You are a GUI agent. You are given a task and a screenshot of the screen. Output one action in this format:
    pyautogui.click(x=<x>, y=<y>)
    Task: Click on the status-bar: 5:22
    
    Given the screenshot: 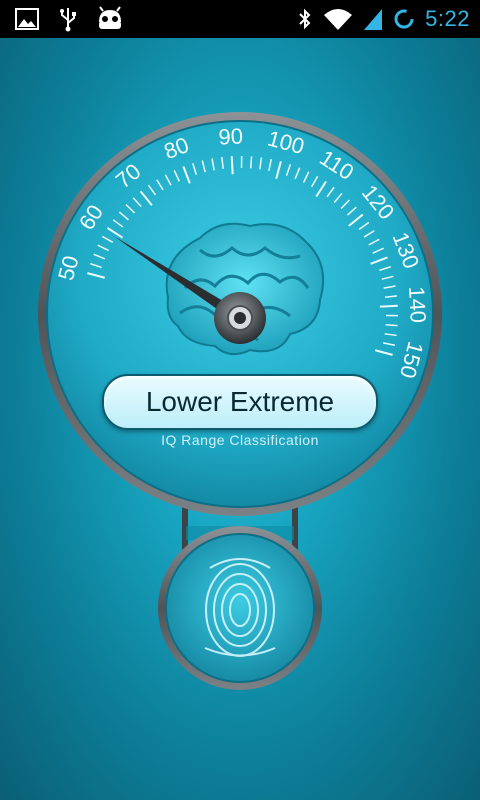 What is the action you would take?
    pyautogui.click(x=240, y=19)
    